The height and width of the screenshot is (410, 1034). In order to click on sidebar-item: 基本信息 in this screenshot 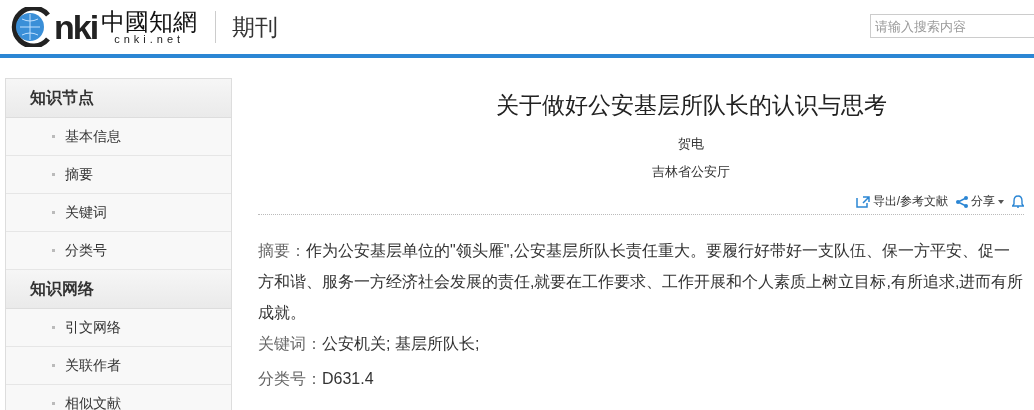, I will do `click(118, 137)`.